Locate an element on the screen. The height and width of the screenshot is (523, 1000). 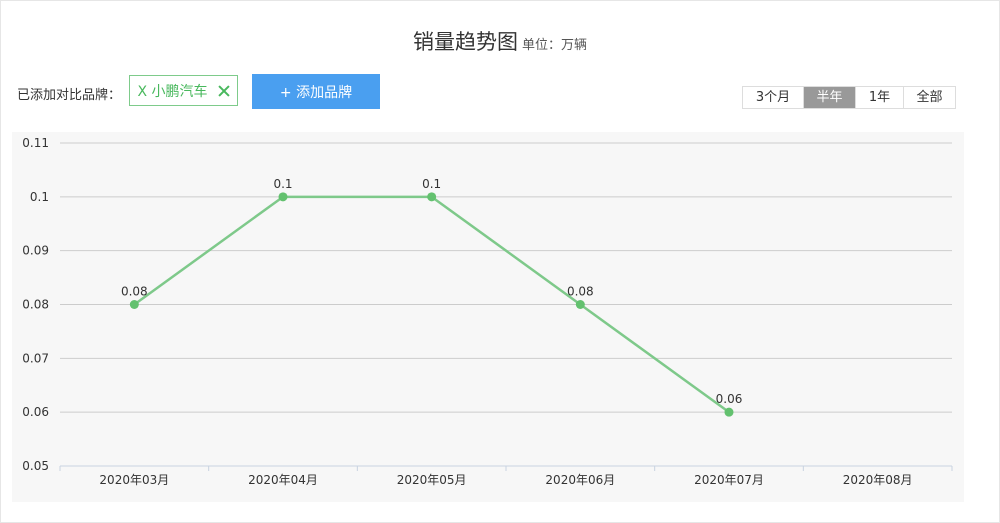
tab-1-year: 1年 is located at coordinates (879, 97).